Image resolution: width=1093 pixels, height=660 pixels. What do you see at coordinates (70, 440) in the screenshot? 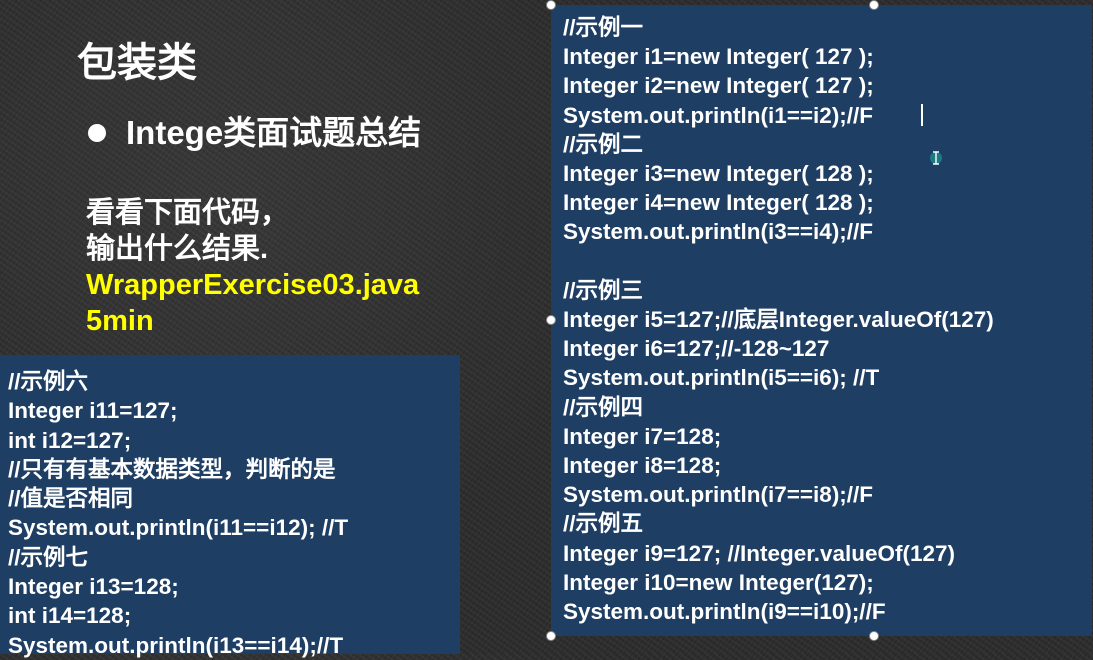
I see `code-line: int i12=127;` at bounding box center [70, 440].